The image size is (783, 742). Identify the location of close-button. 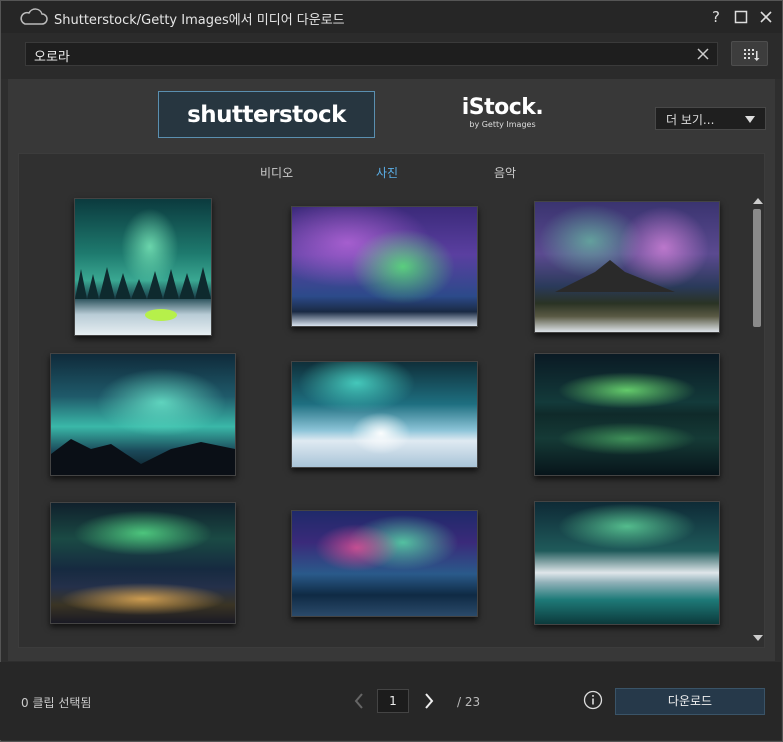
(766, 17).